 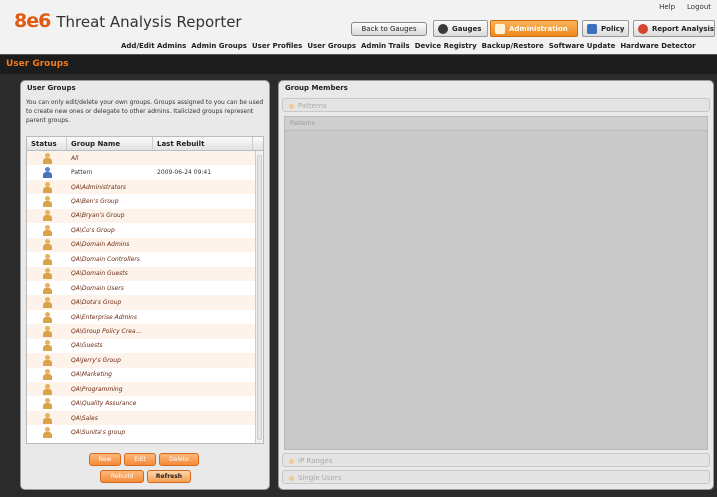 I want to click on tab-report-analysis: Report Analysis, so click(x=674, y=28).